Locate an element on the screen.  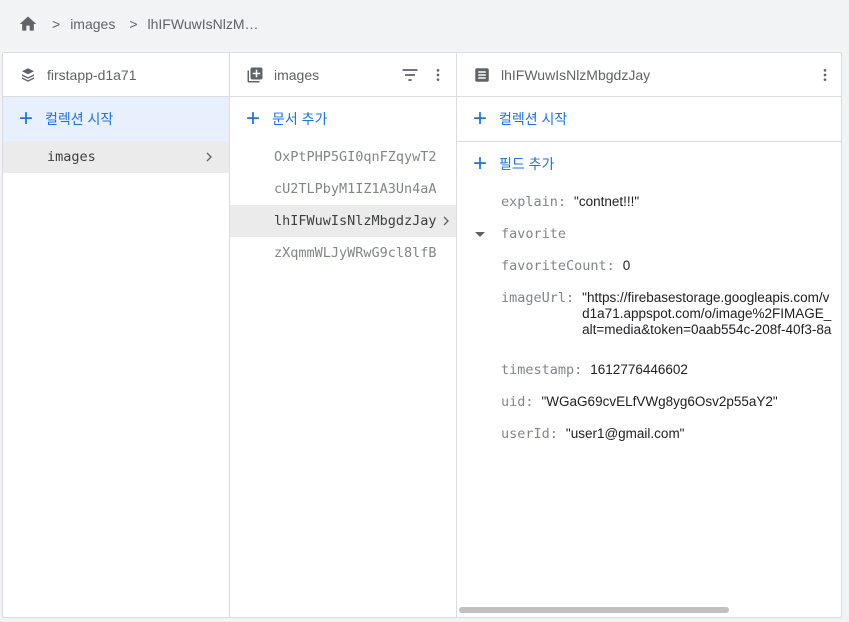
field-value-line: d1a71.appspot.com/o/image%2FIMAGE_ is located at coordinates (707, 313).